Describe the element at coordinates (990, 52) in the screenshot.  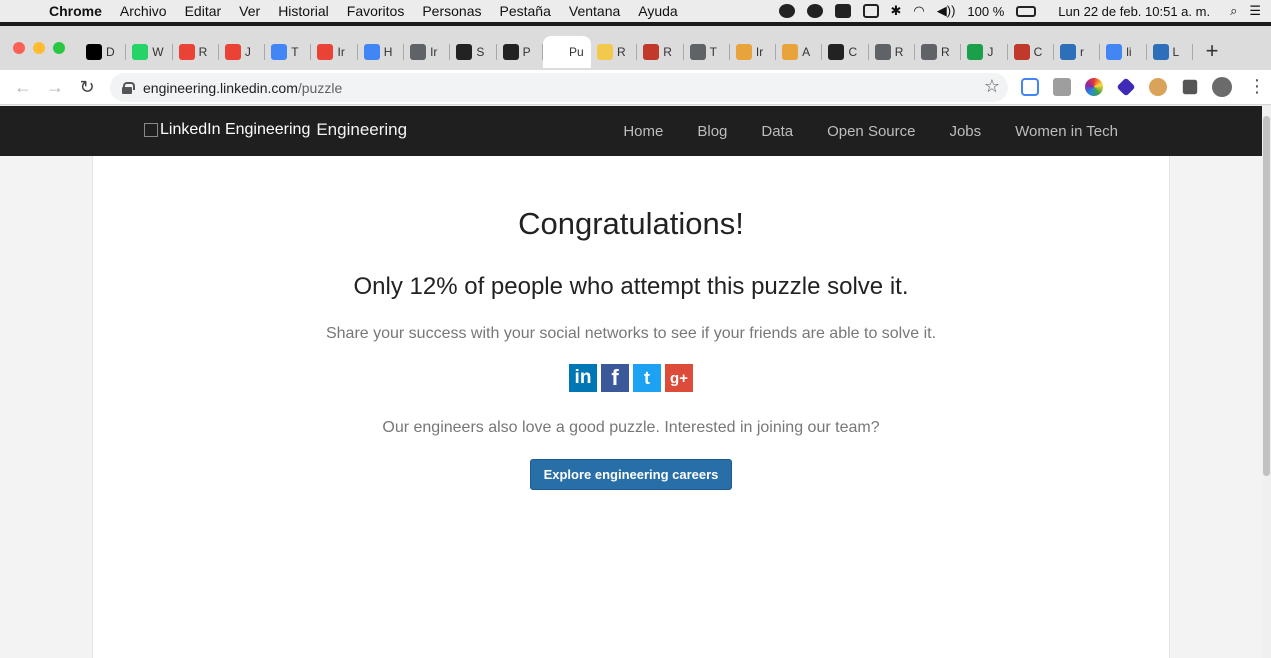
I see `tab-title: J` at that location.